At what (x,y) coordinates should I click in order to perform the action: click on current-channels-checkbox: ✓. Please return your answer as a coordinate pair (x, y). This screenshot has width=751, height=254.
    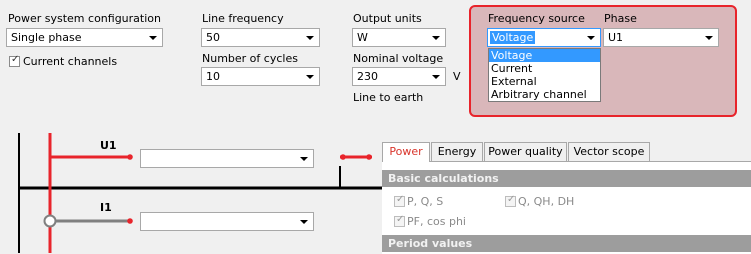
    Looking at the image, I should click on (14, 60).